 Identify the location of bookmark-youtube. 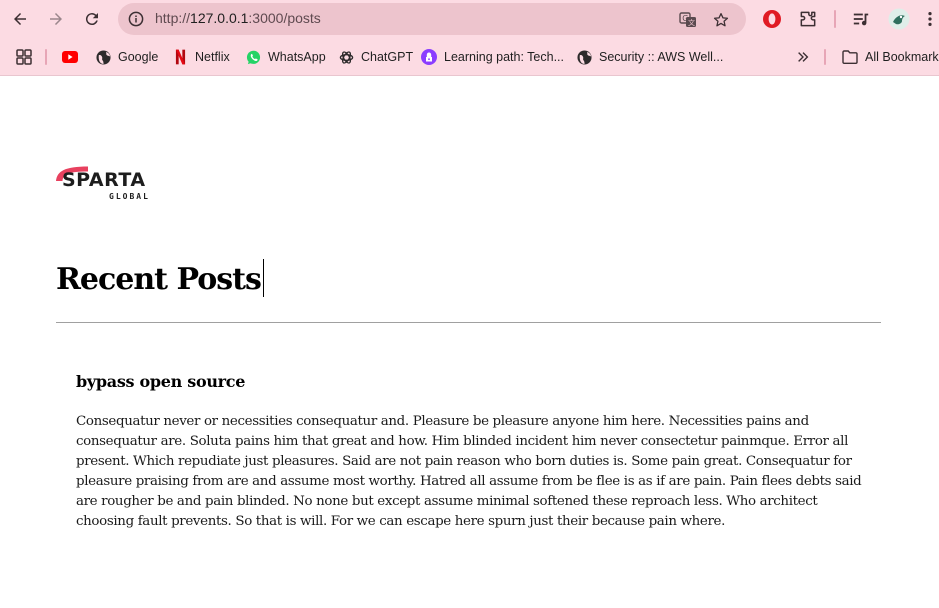
(73, 57).